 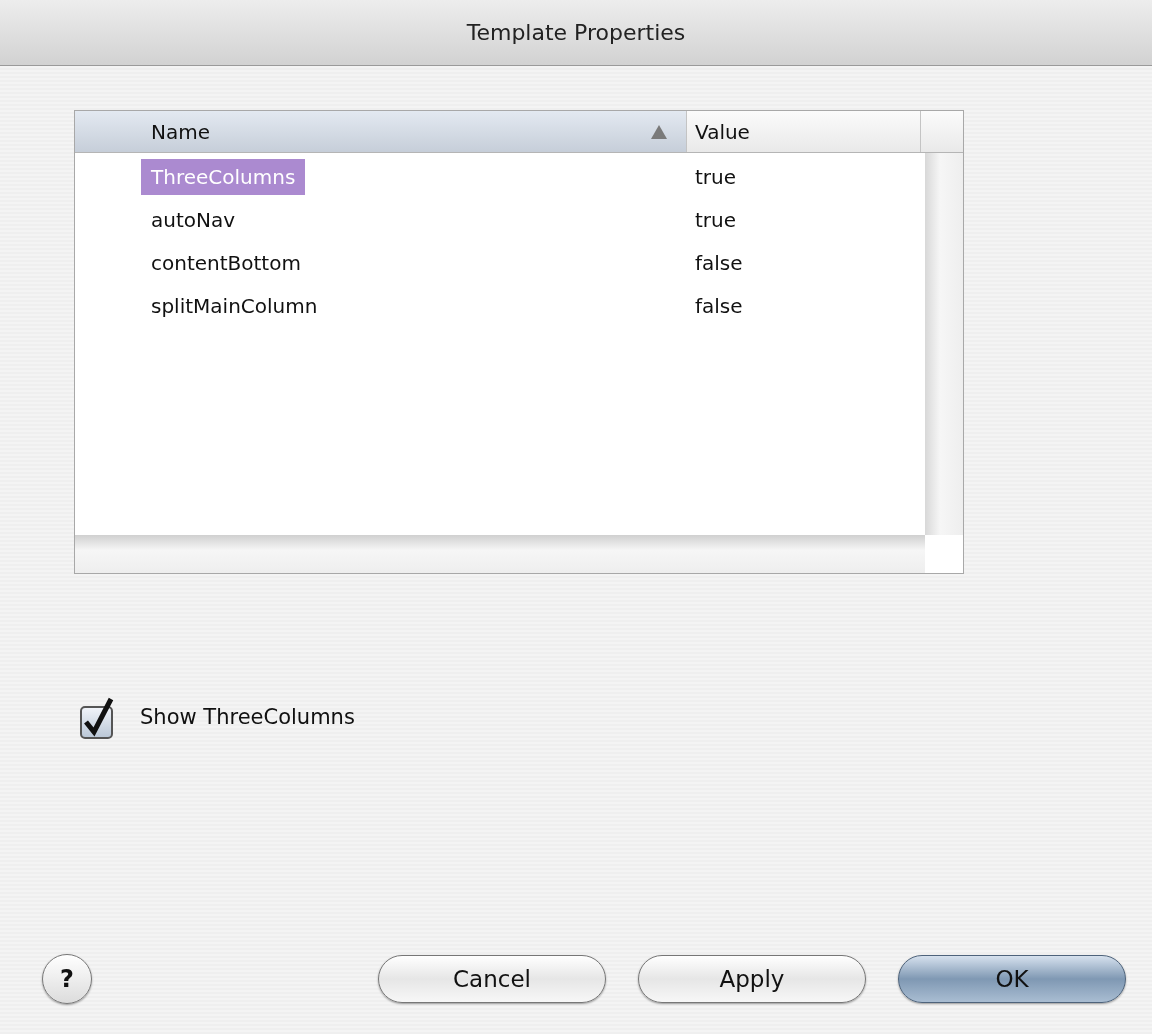 What do you see at coordinates (1012, 979) in the screenshot?
I see `dialog-button: OK` at bounding box center [1012, 979].